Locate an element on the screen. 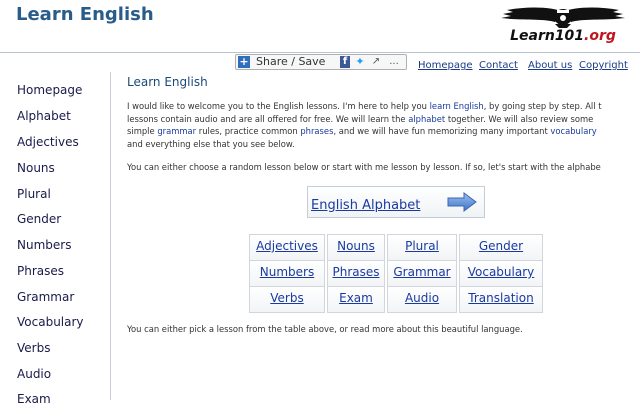  sidebar-item-grammar: Grammar is located at coordinates (45, 297).